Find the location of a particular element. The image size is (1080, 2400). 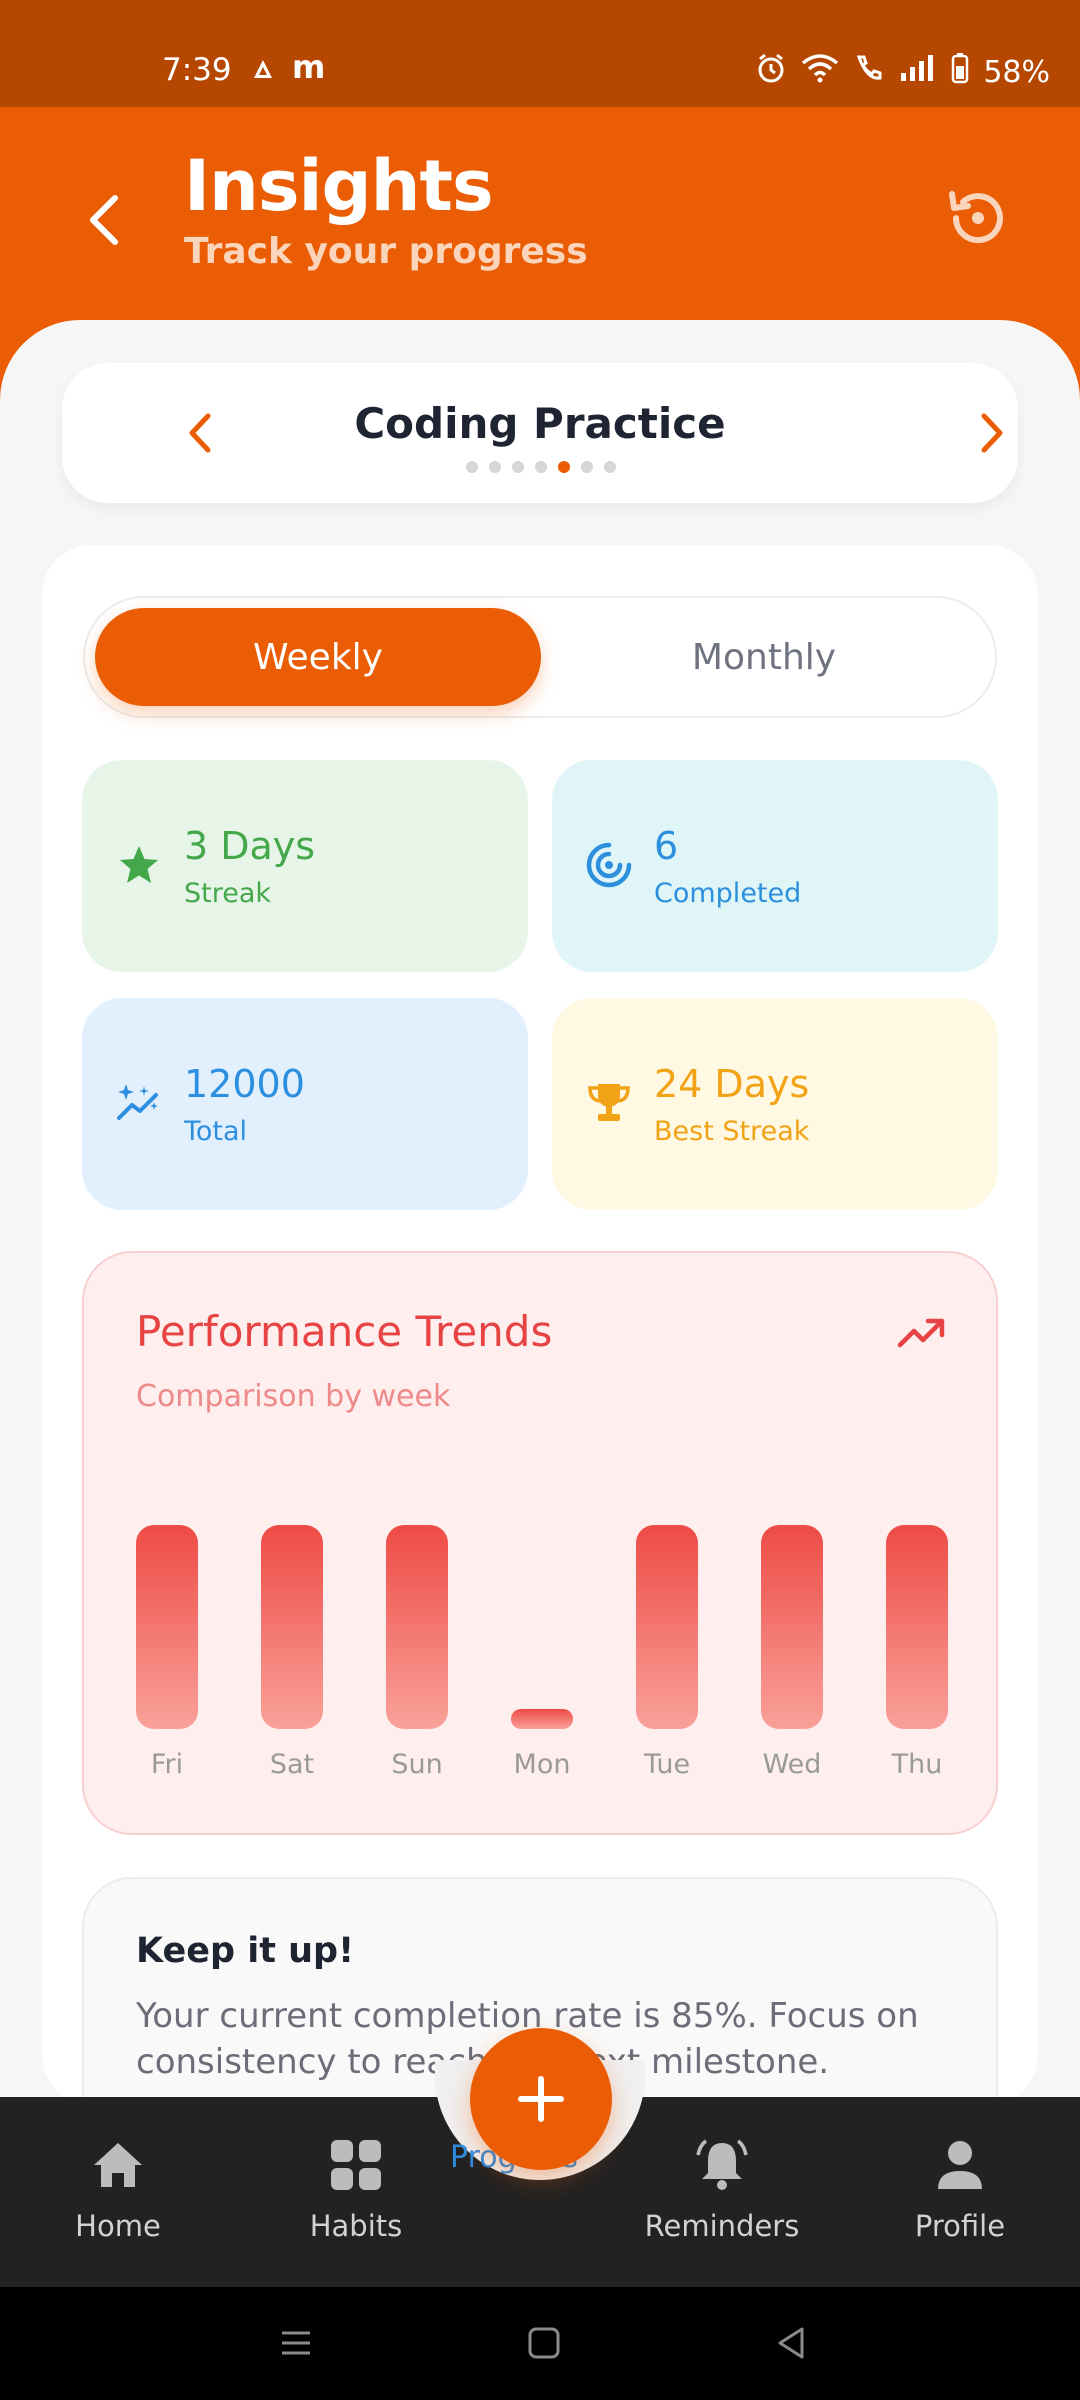

page-subtitle: Track your progress is located at coordinates (386, 251).